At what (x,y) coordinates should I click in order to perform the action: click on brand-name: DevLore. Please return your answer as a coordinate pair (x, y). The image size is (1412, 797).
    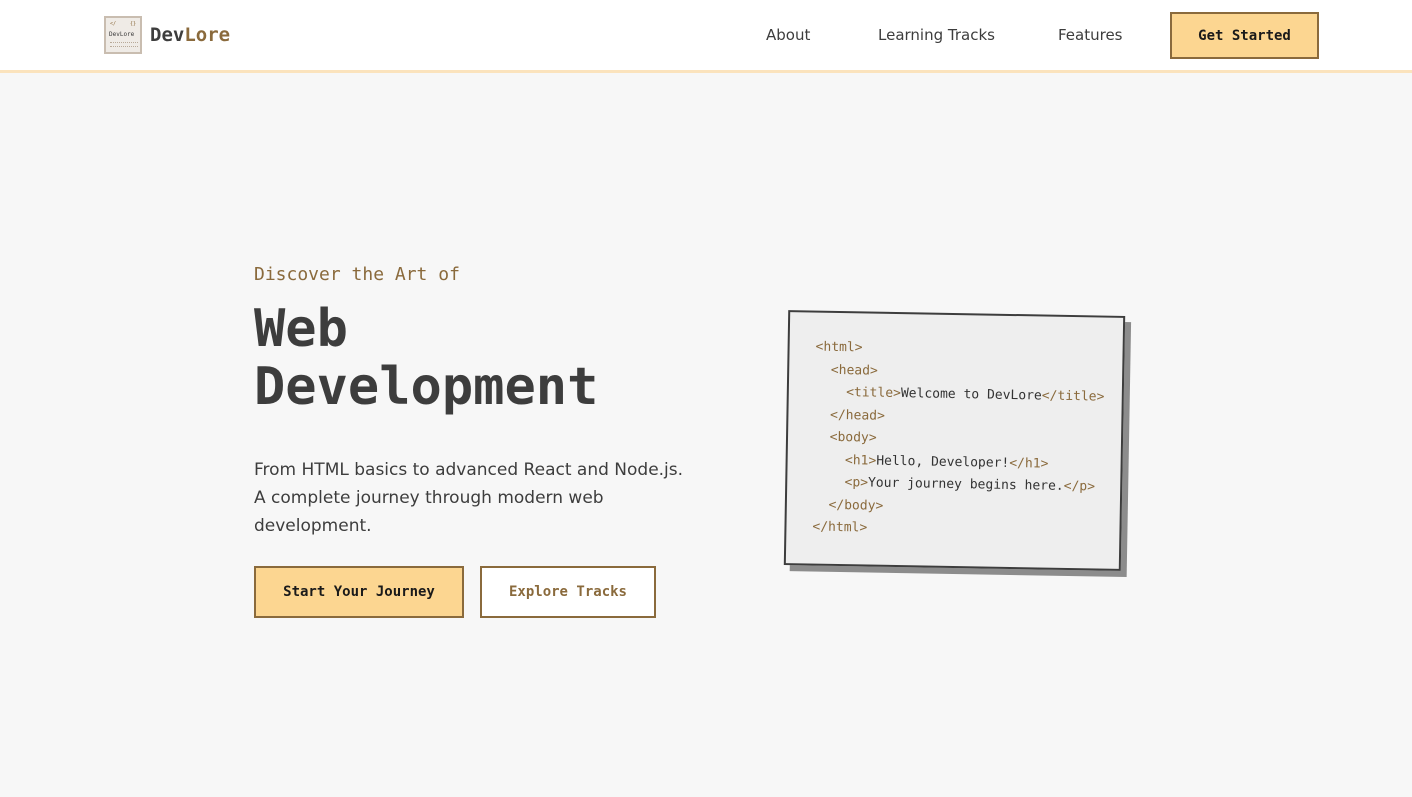
    Looking at the image, I should click on (190, 35).